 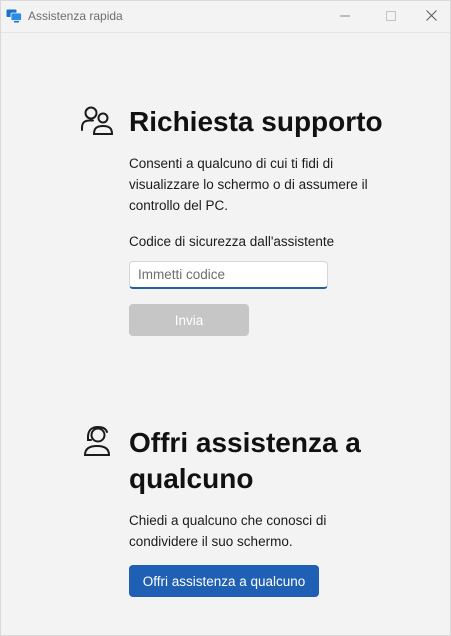 I want to click on maximize-button, so click(x=391, y=16).